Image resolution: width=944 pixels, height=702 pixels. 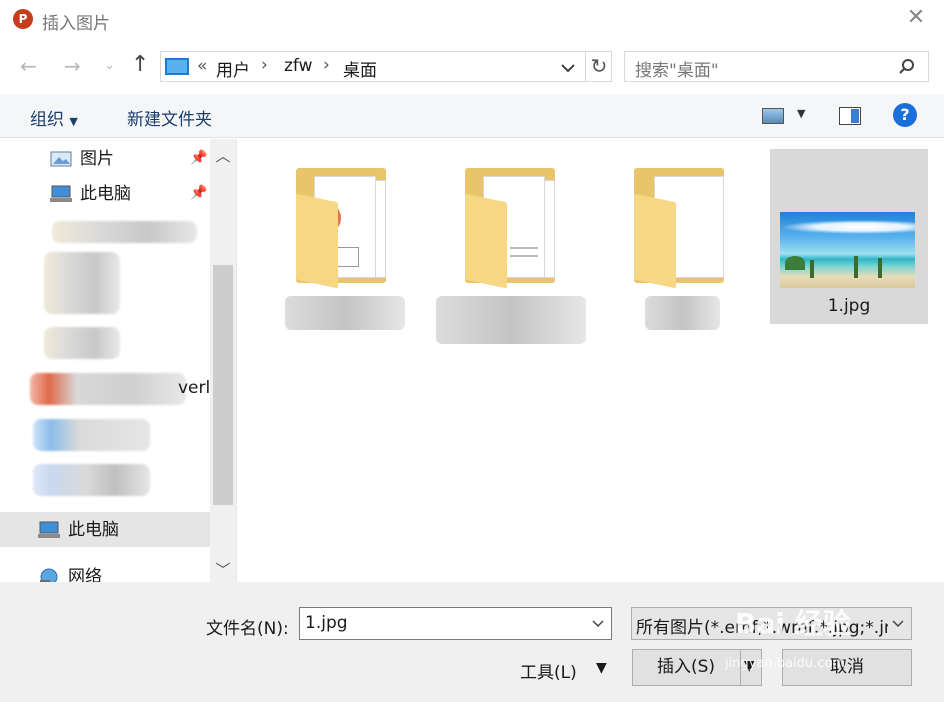 I want to click on forward-arrow-icon: →, so click(x=72, y=66).